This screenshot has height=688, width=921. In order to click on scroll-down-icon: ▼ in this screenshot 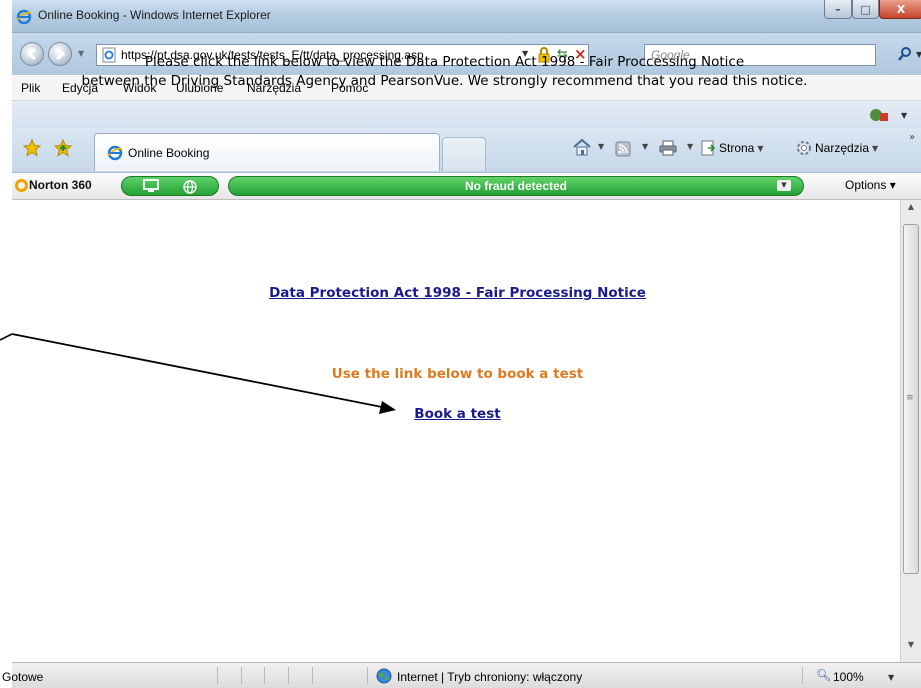, I will do `click(911, 649)`.